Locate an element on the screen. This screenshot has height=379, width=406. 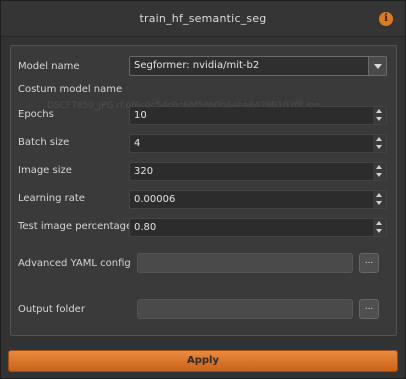
image-size-spinbox: 320 is located at coordinates (258, 171).